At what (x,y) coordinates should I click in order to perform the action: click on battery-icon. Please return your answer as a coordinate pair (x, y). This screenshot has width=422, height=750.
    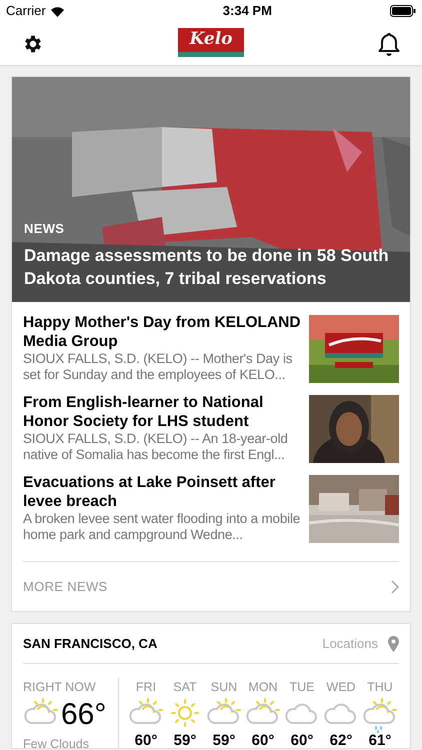
    Looking at the image, I should click on (403, 11).